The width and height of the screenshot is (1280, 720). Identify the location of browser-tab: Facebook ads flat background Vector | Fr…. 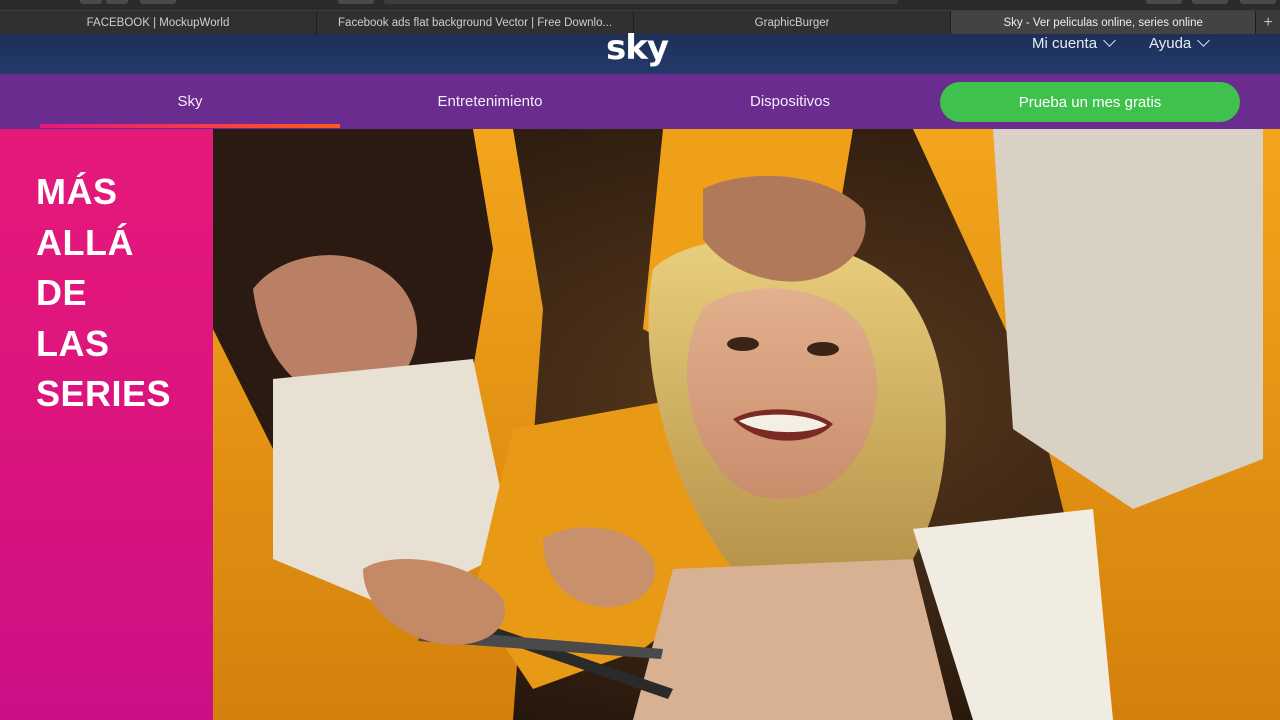
(476, 22).